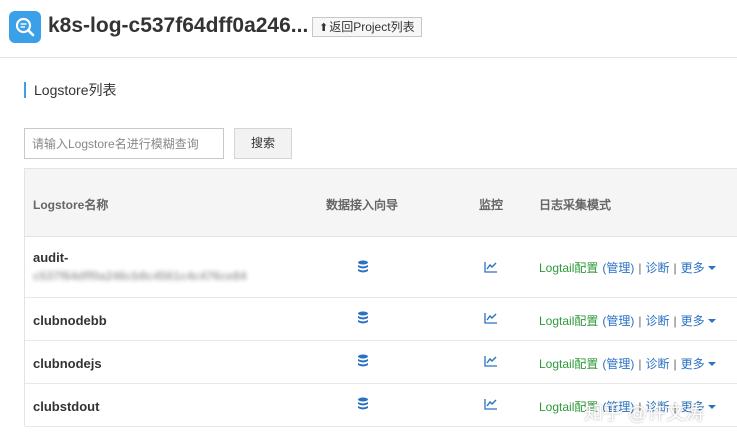 Image resolution: width=737 pixels, height=442 pixels. What do you see at coordinates (71, 205) in the screenshot?
I see `column-header-name: Logstore名称` at bounding box center [71, 205].